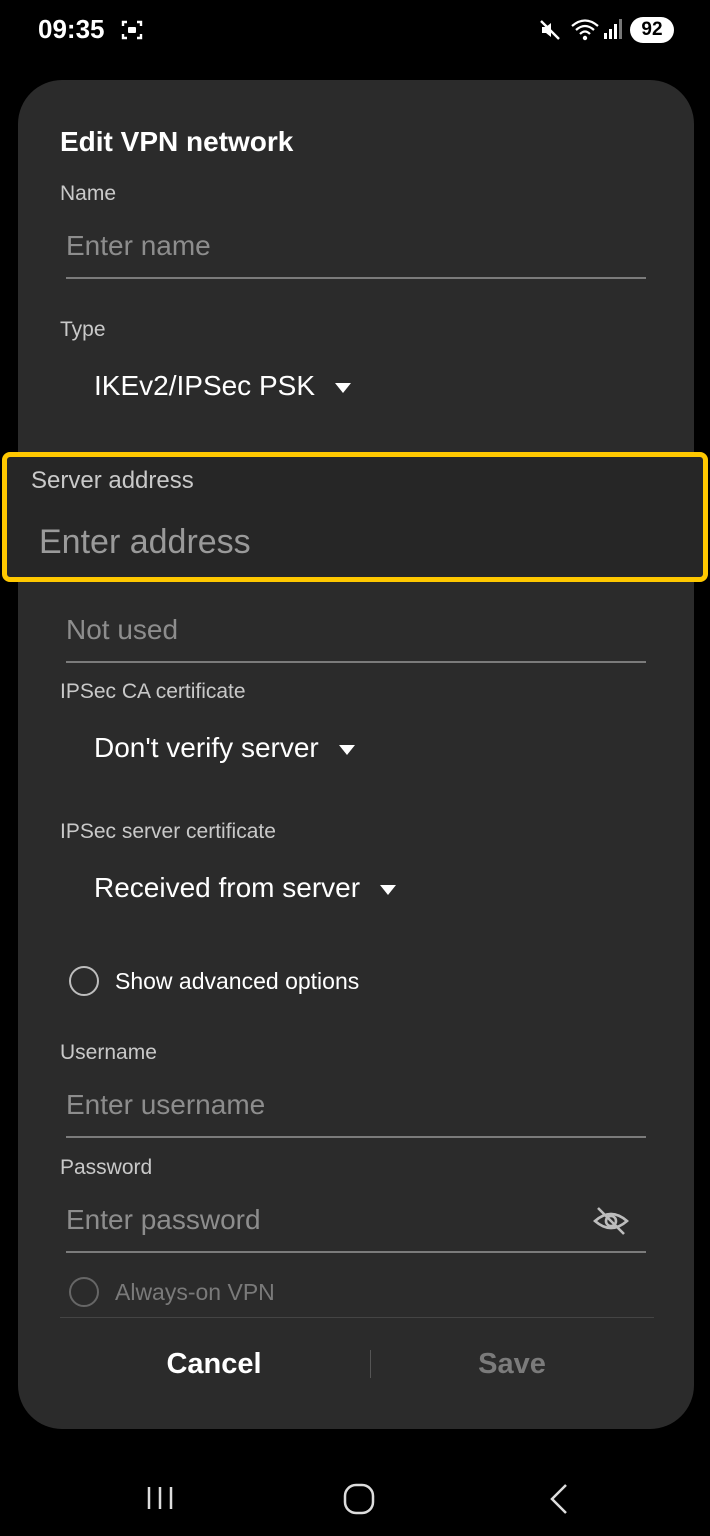  I want to click on password-label: Password, so click(106, 1167).